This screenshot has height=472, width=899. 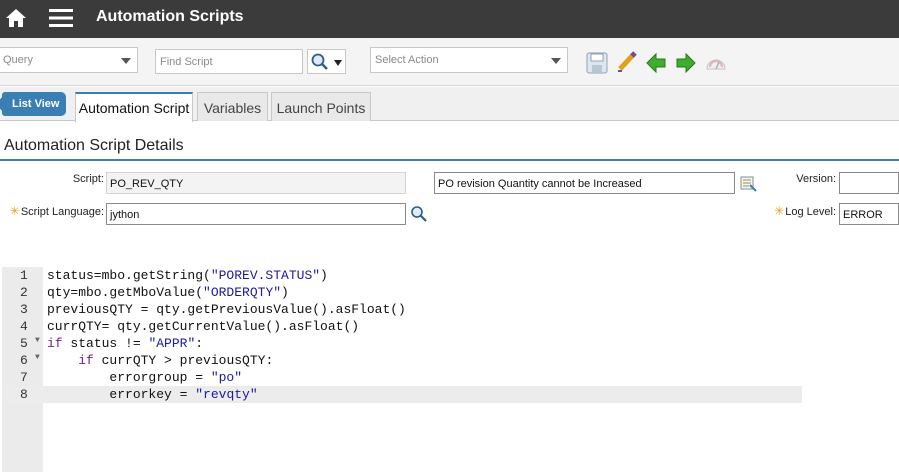 I want to click on menu-icon, so click(x=61, y=18).